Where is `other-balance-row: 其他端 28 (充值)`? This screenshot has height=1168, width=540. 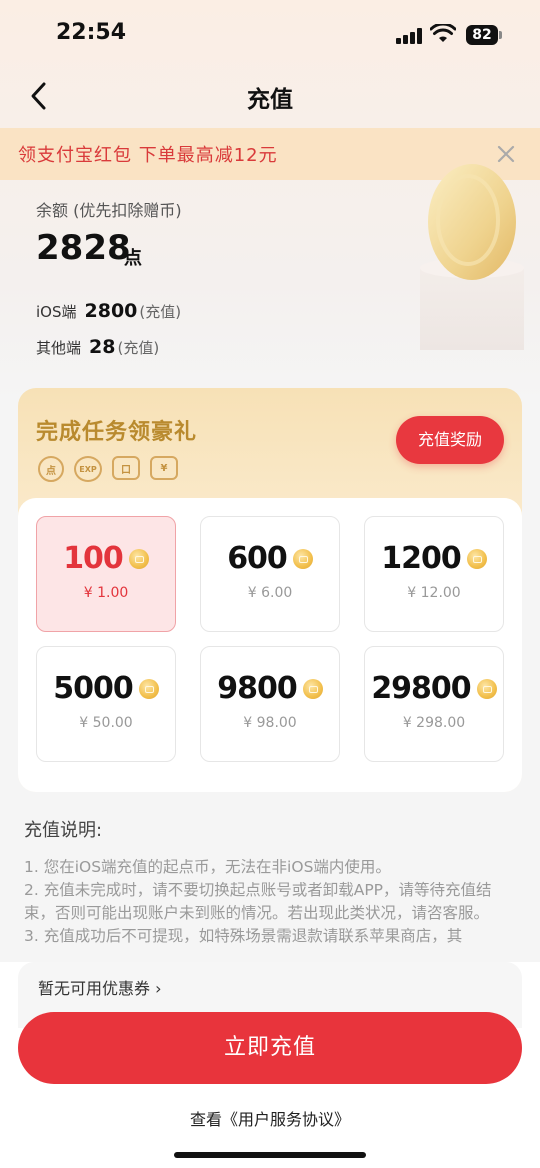
other-balance-row: 其他端 28 (充值) is located at coordinates (97, 347).